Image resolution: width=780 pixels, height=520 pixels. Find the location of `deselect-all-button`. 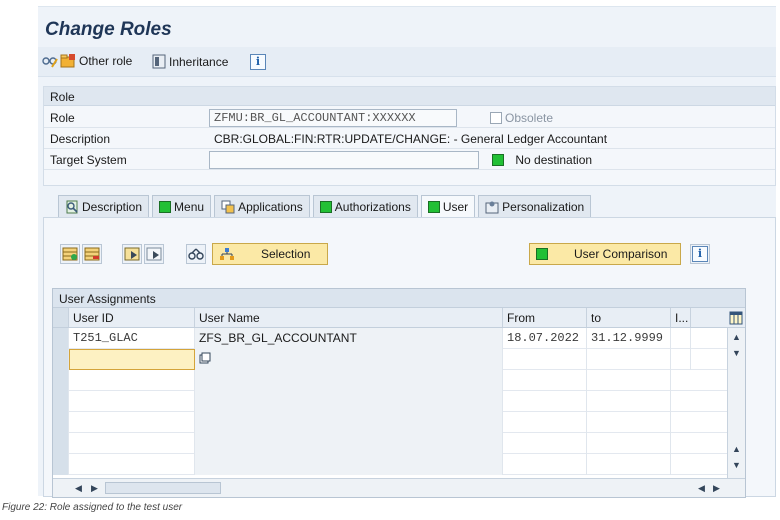

deselect-all-button is located at coordinates (154, 254).